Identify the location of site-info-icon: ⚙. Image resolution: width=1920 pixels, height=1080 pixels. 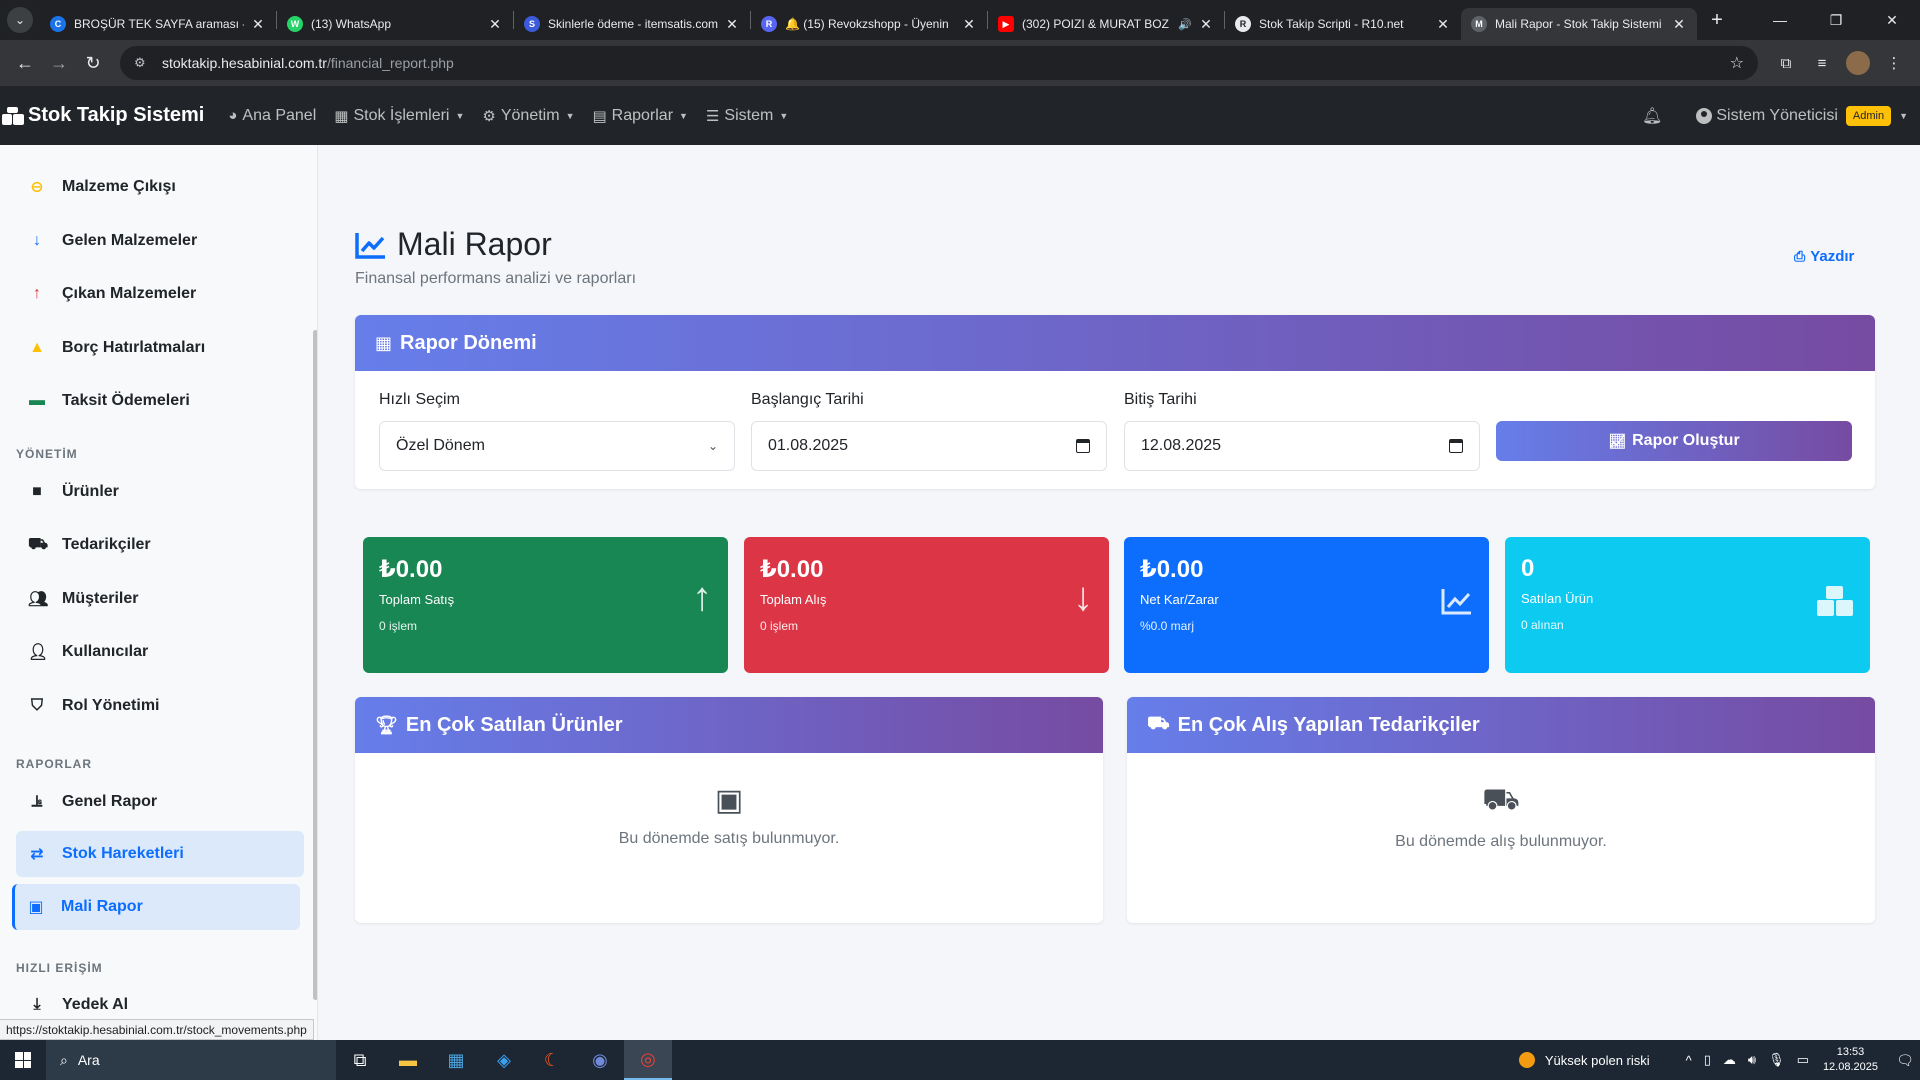
(143, 63).